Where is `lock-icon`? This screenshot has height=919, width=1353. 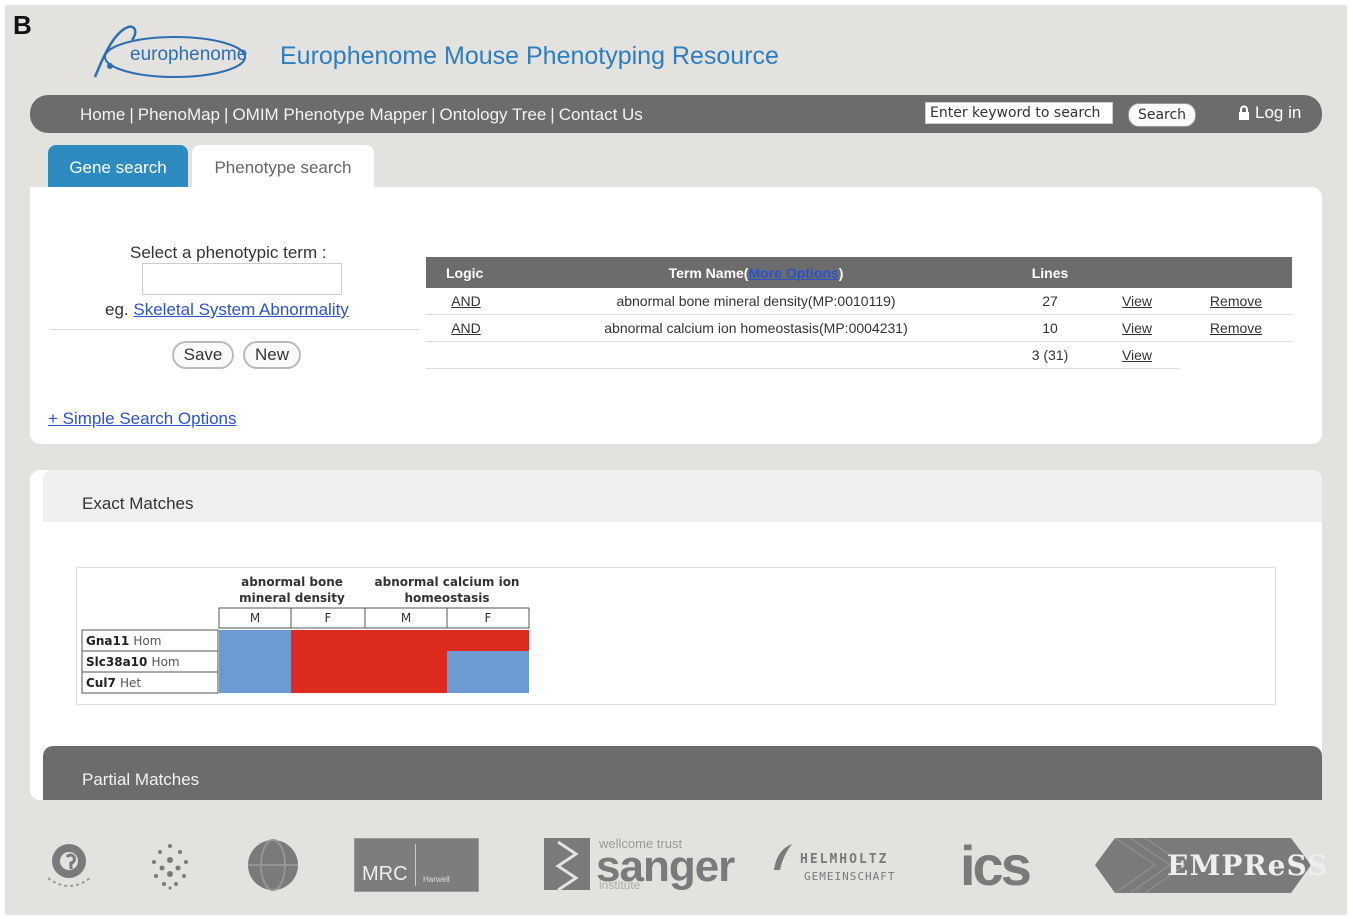 lock-icon is located at coordinates (1244, 112).